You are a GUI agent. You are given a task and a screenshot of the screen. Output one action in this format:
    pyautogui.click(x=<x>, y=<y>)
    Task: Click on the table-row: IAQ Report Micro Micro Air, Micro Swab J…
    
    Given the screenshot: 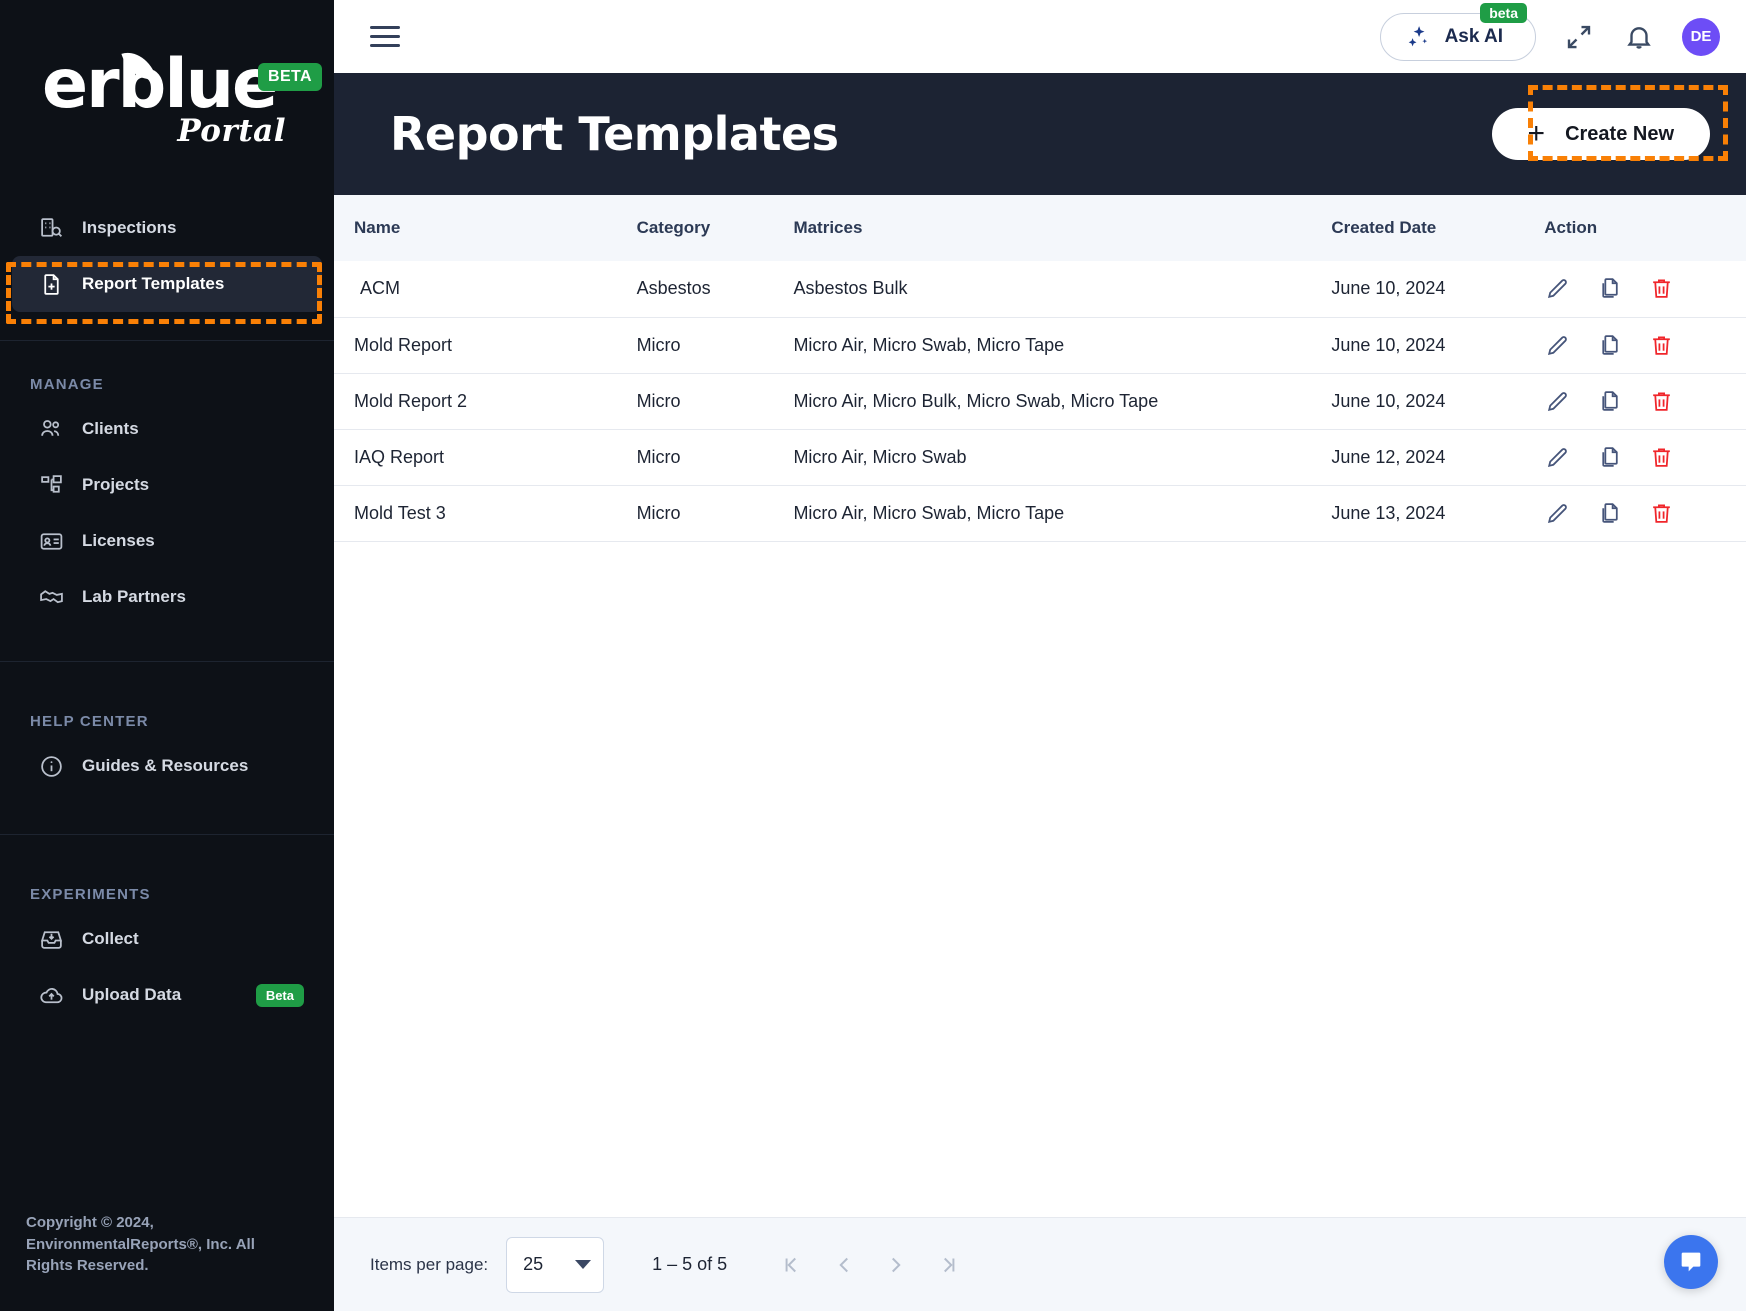 What is the action you would take?
    pyautogui.click(x=1040, y=457)
    